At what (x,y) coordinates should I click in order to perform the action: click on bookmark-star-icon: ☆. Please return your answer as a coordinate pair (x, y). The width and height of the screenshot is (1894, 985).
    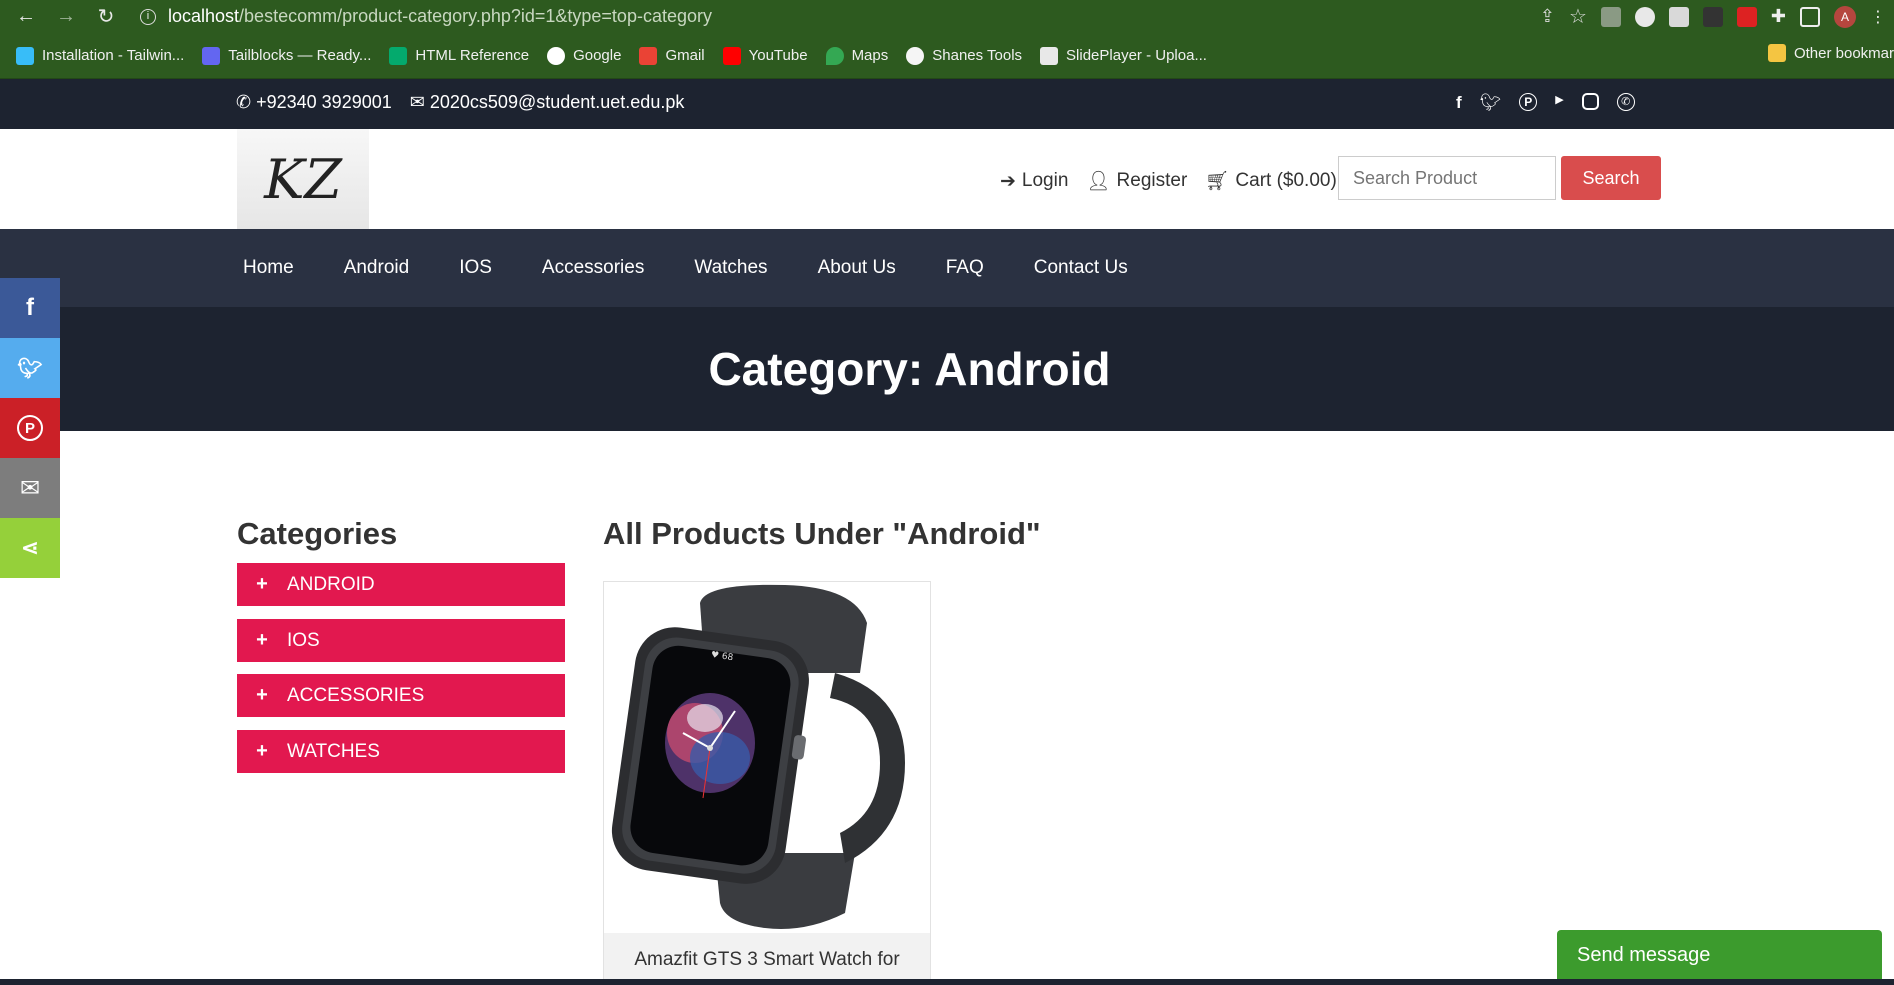
    Looking at the image, I should click on (1578, 16).